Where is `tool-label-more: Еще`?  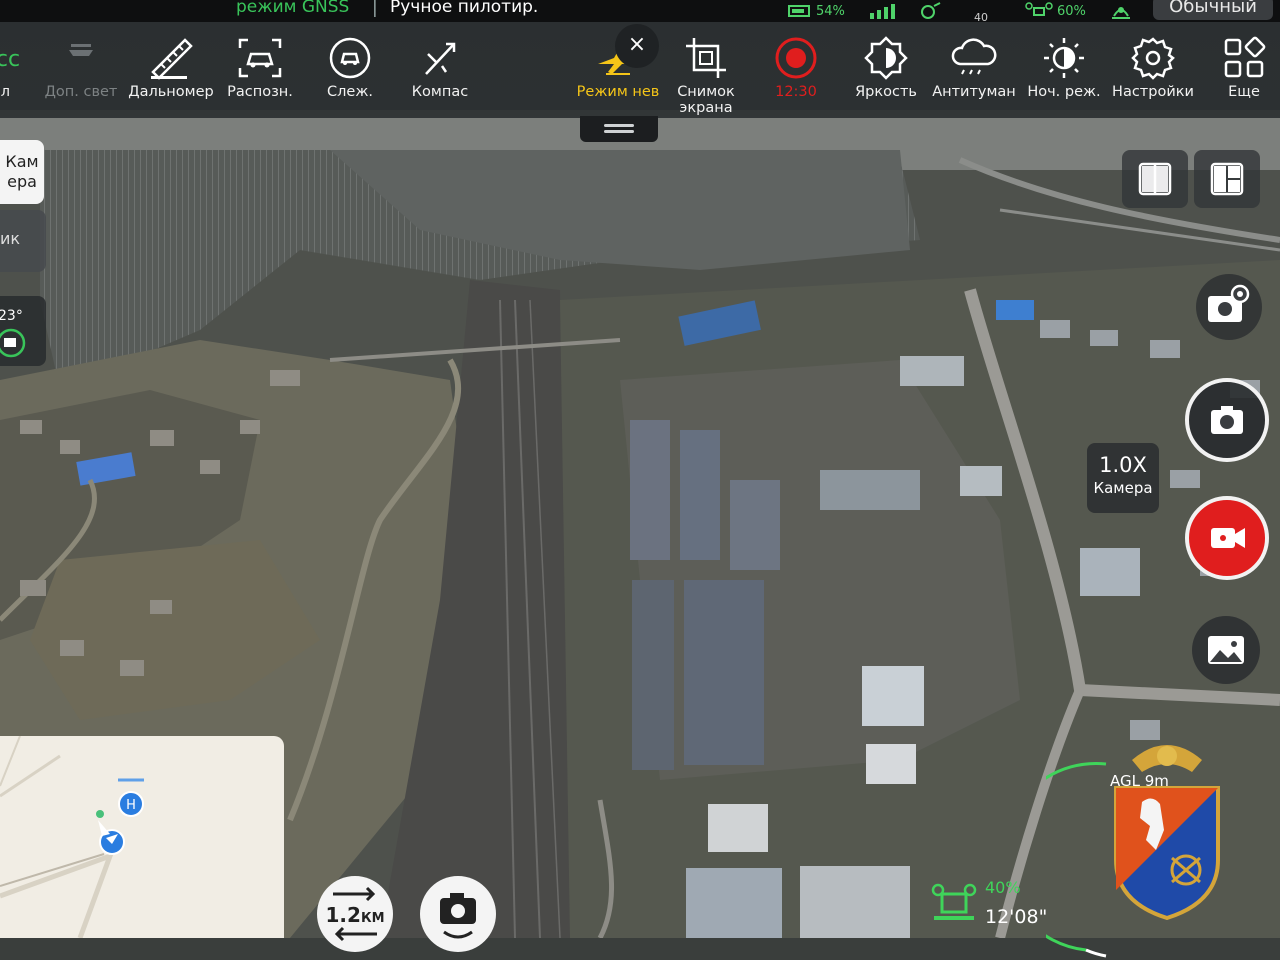 tool-label-more: Еще is located at coordinates (1244, 92).